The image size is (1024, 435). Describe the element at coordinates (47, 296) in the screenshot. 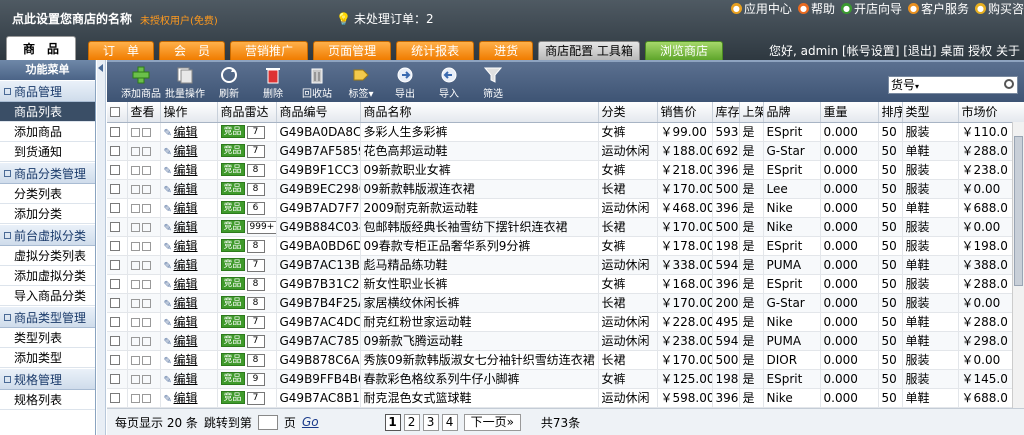

I see `sidebar-item: 导入商品分类` at that location.